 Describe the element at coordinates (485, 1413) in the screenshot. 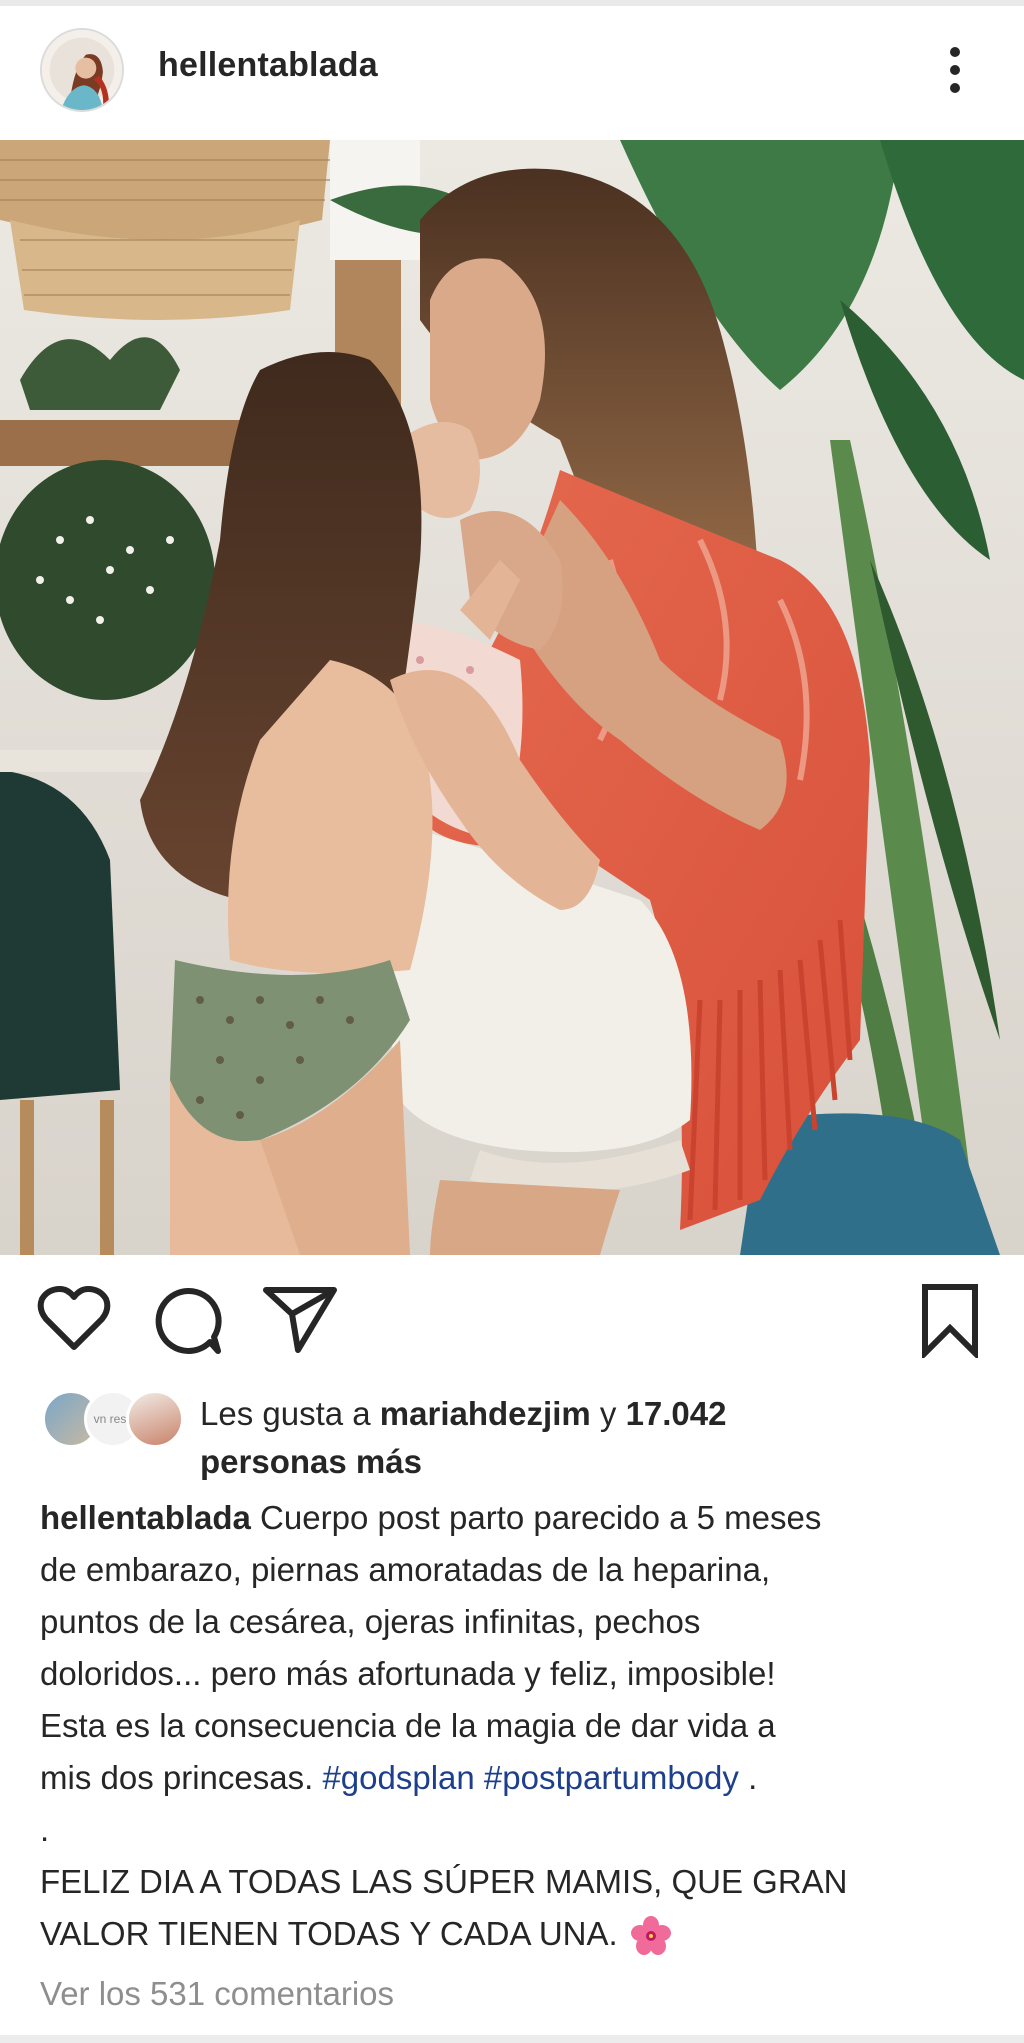

I see `liker-username: mariahdezjim` at that location.